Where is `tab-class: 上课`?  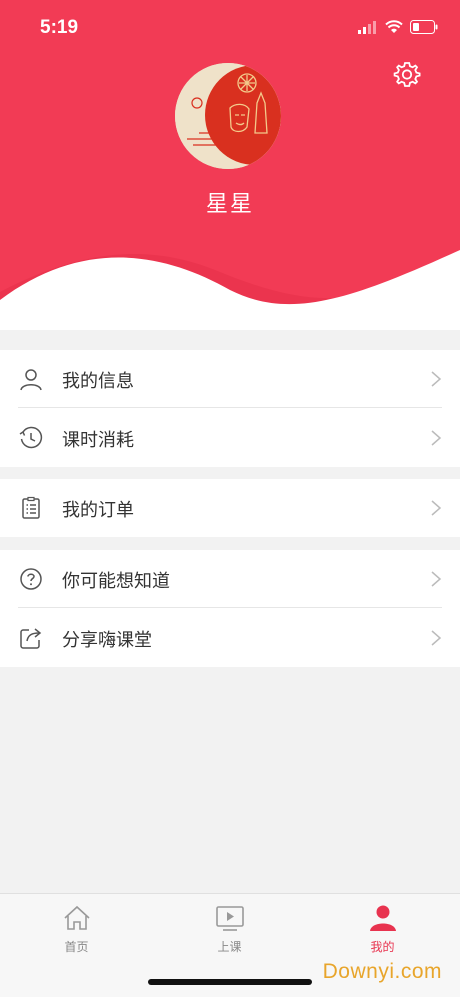 tab-class: 上课 is located at coordinates (229, 929).